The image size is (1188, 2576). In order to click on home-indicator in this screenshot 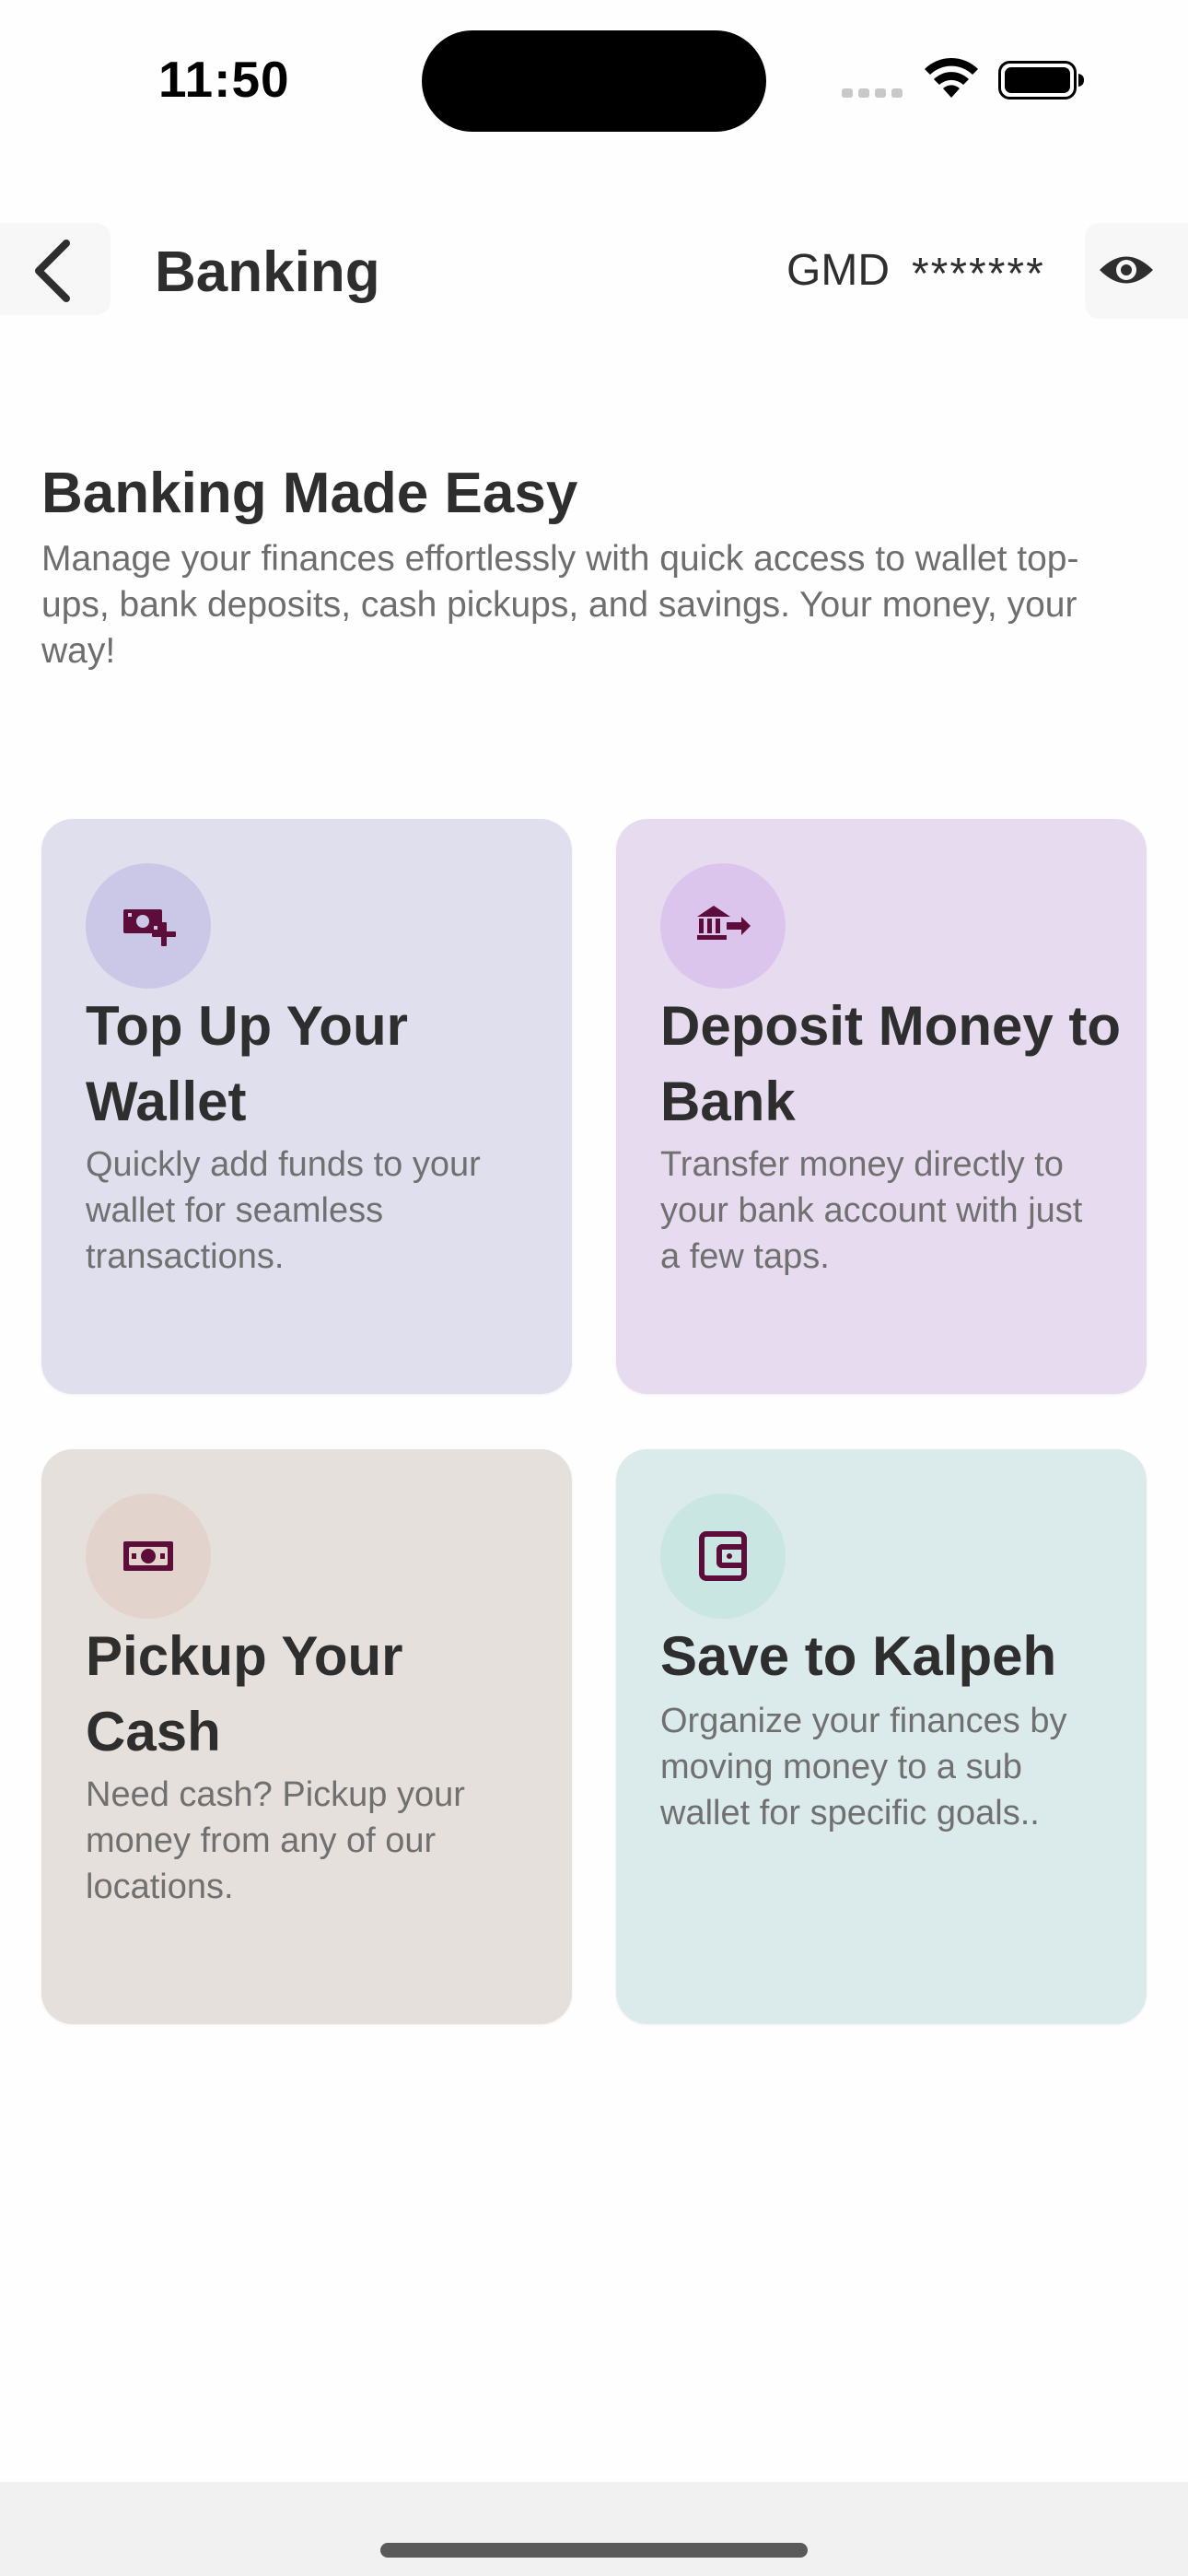, I will do `click(594, 2550)`.